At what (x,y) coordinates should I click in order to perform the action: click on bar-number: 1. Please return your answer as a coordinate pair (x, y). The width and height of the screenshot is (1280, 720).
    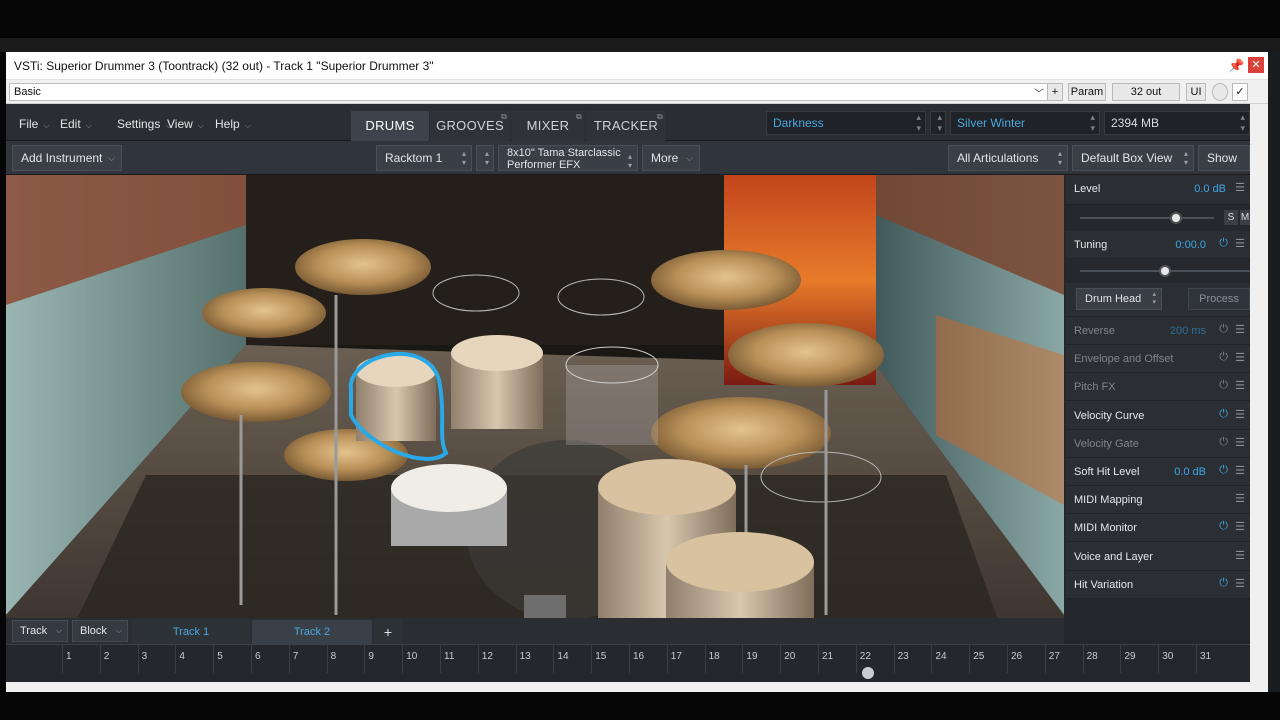
    Looking at the image, I should click on (69, 656).